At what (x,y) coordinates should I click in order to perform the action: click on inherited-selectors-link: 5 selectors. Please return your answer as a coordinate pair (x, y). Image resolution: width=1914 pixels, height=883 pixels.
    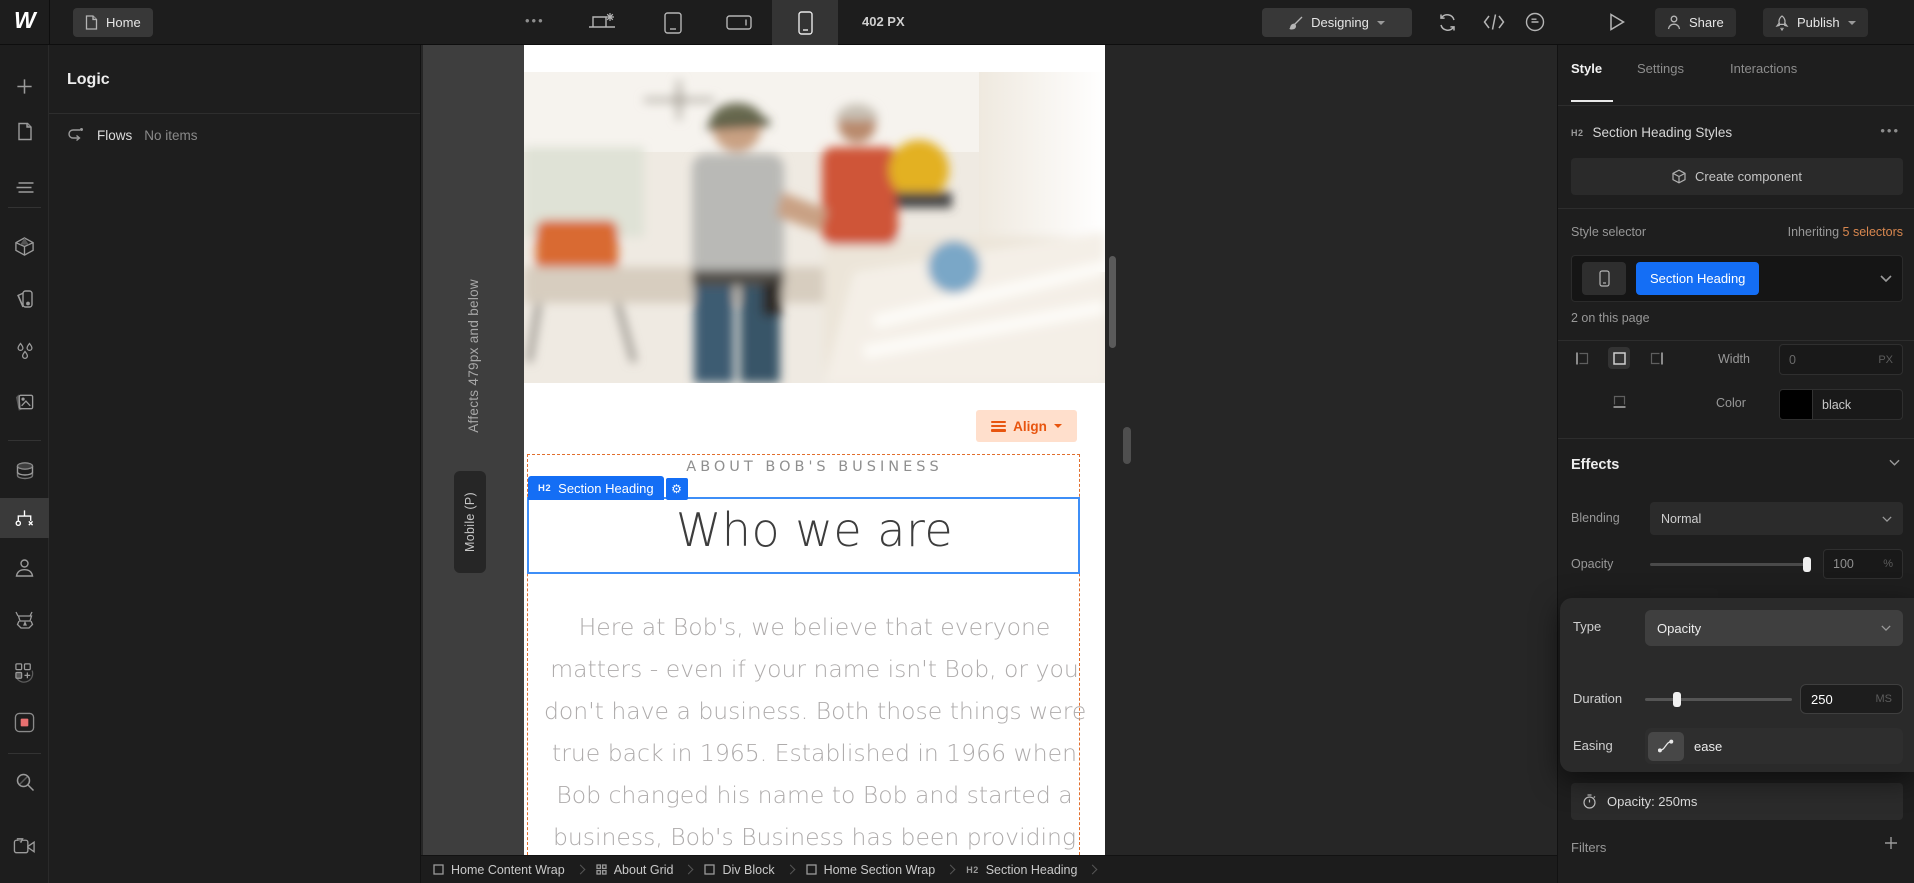
    Looking at the image, I should click on (1872, 232).